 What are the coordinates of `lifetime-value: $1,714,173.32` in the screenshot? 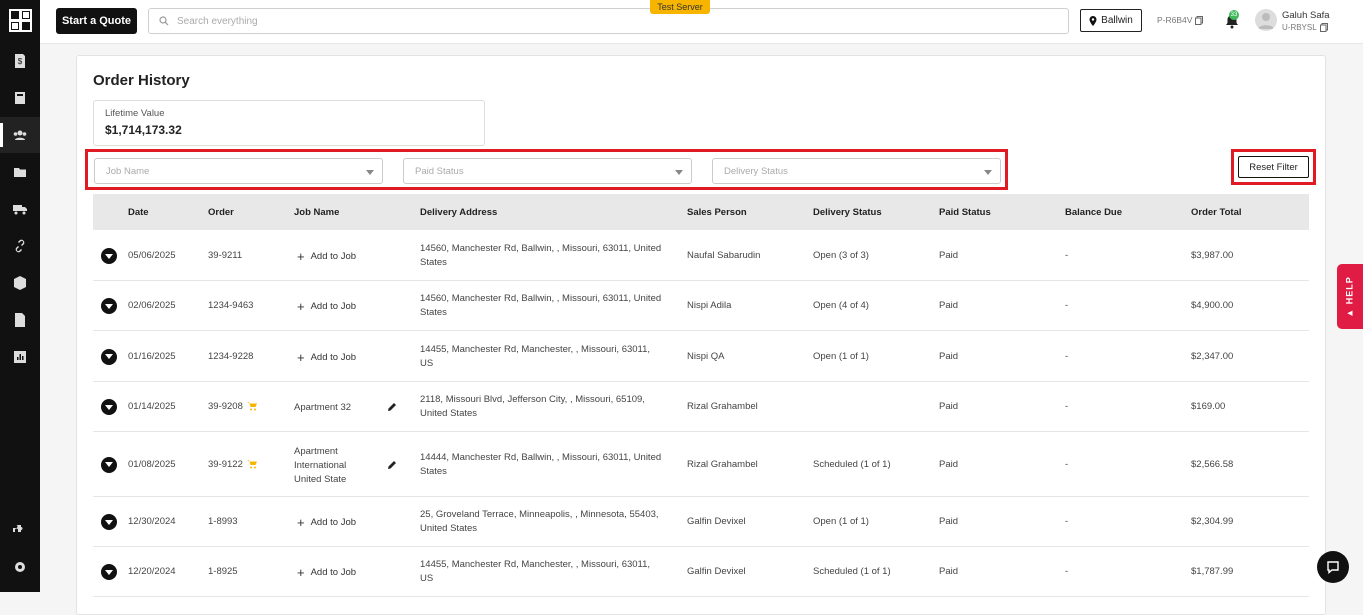 It's located at (143, 130).